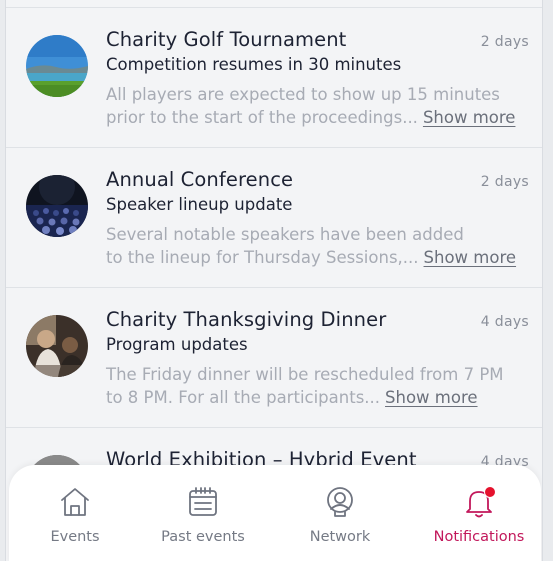 The width and height of the screenshot is (553, 561). Describe the element at coordinates (177, 344) in the screenshot. I see `notification-subtitle: Program updates` at that location.